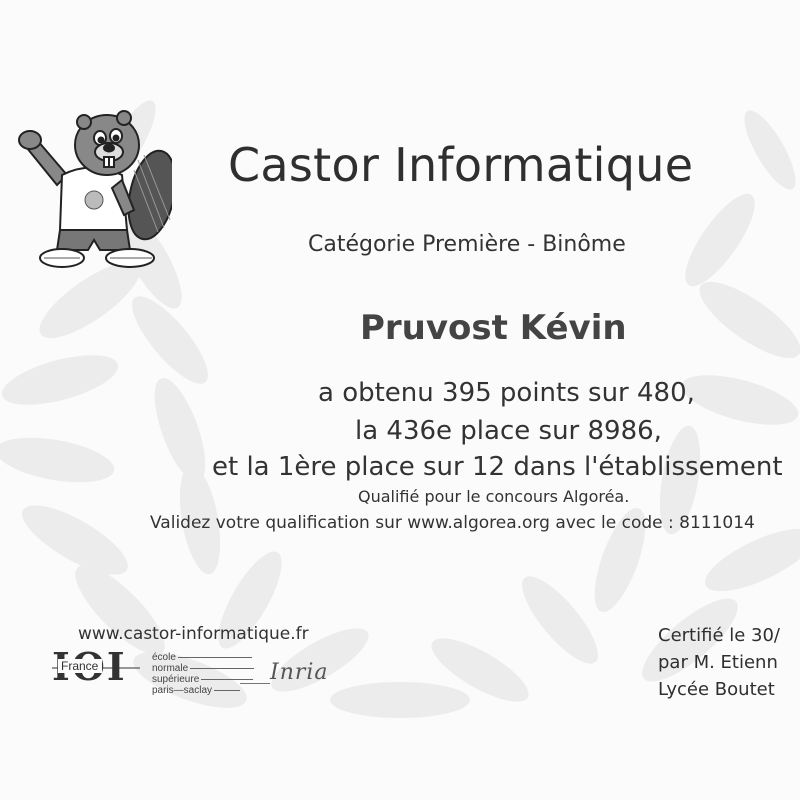  I want to click on rank-line: la 436e place sur 8986,, so click(508, 431).